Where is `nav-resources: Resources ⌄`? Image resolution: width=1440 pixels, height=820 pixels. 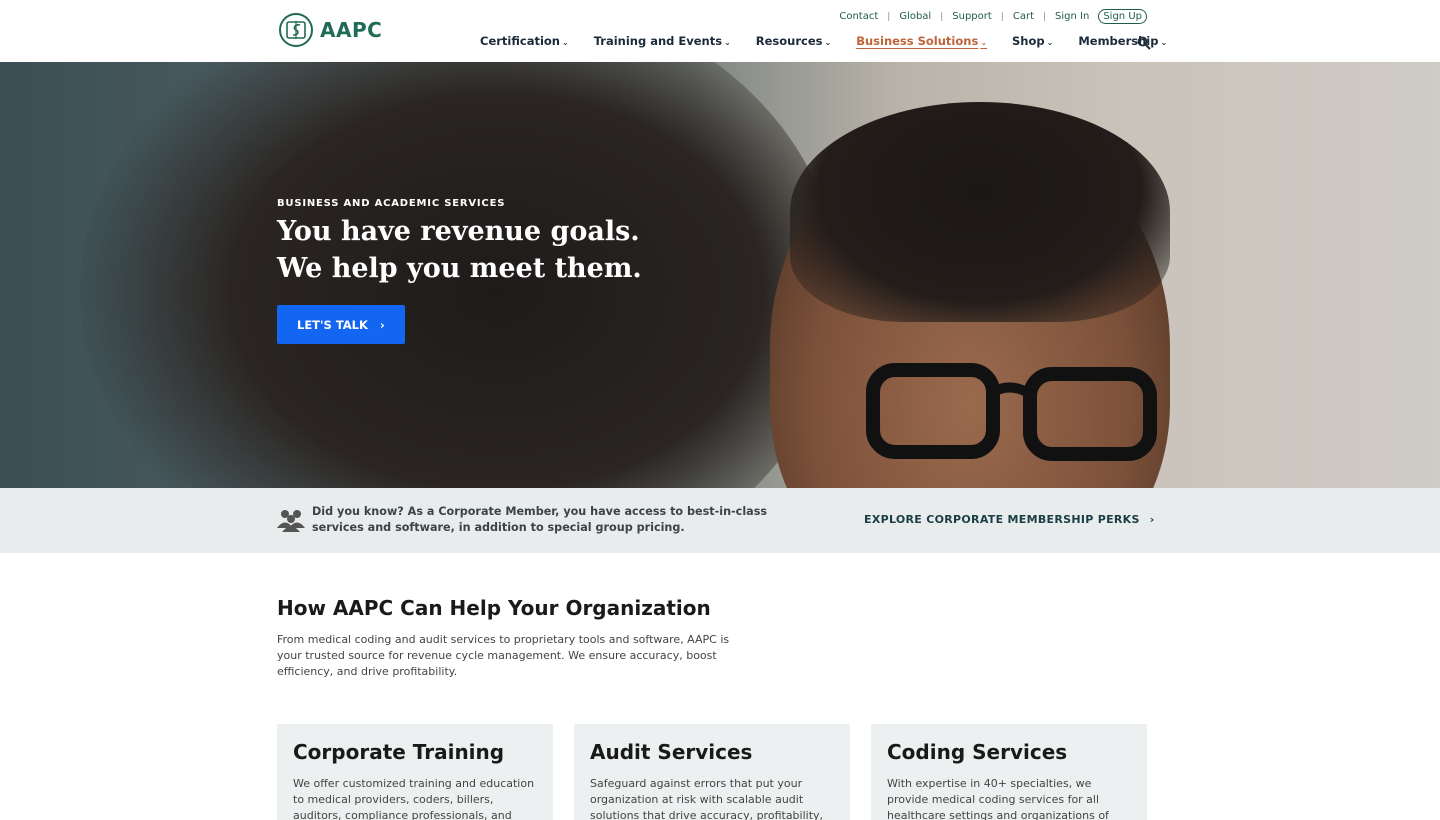
nav-resources: Resources ⌄ is located at coordinates (793, 41).